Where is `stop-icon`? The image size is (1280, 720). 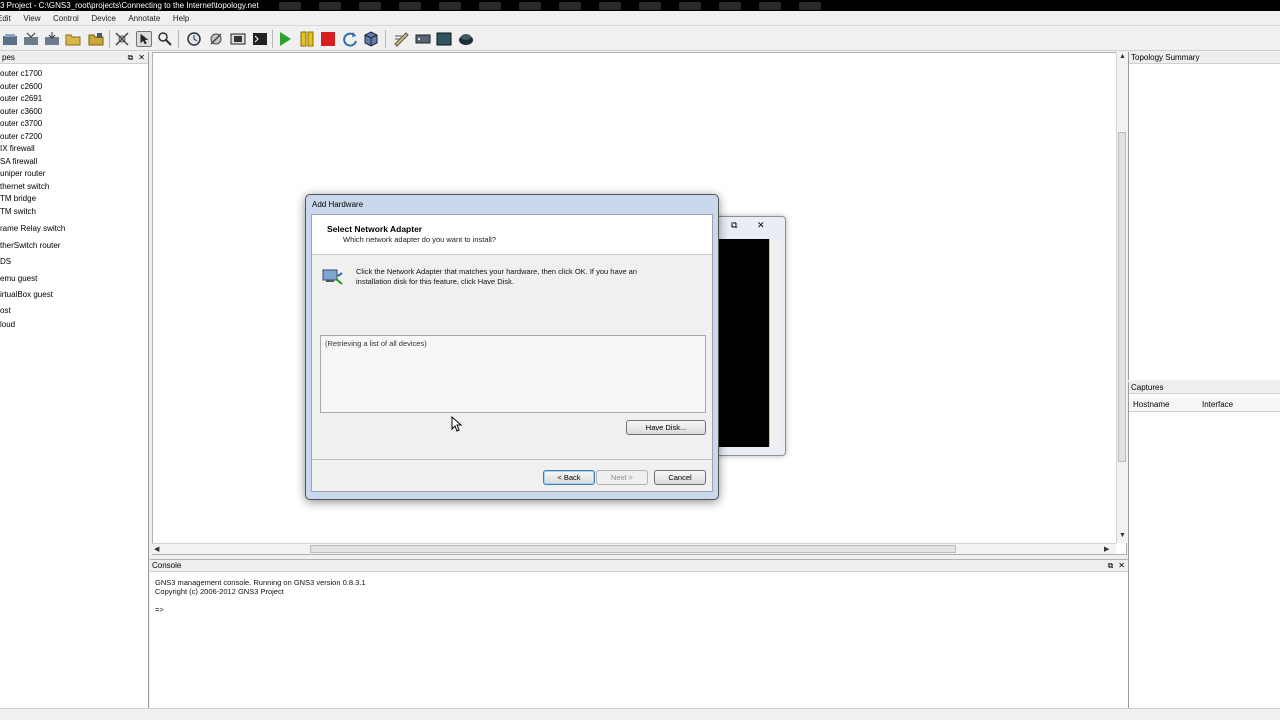 stop-icon is located at coordinates (328, 39).